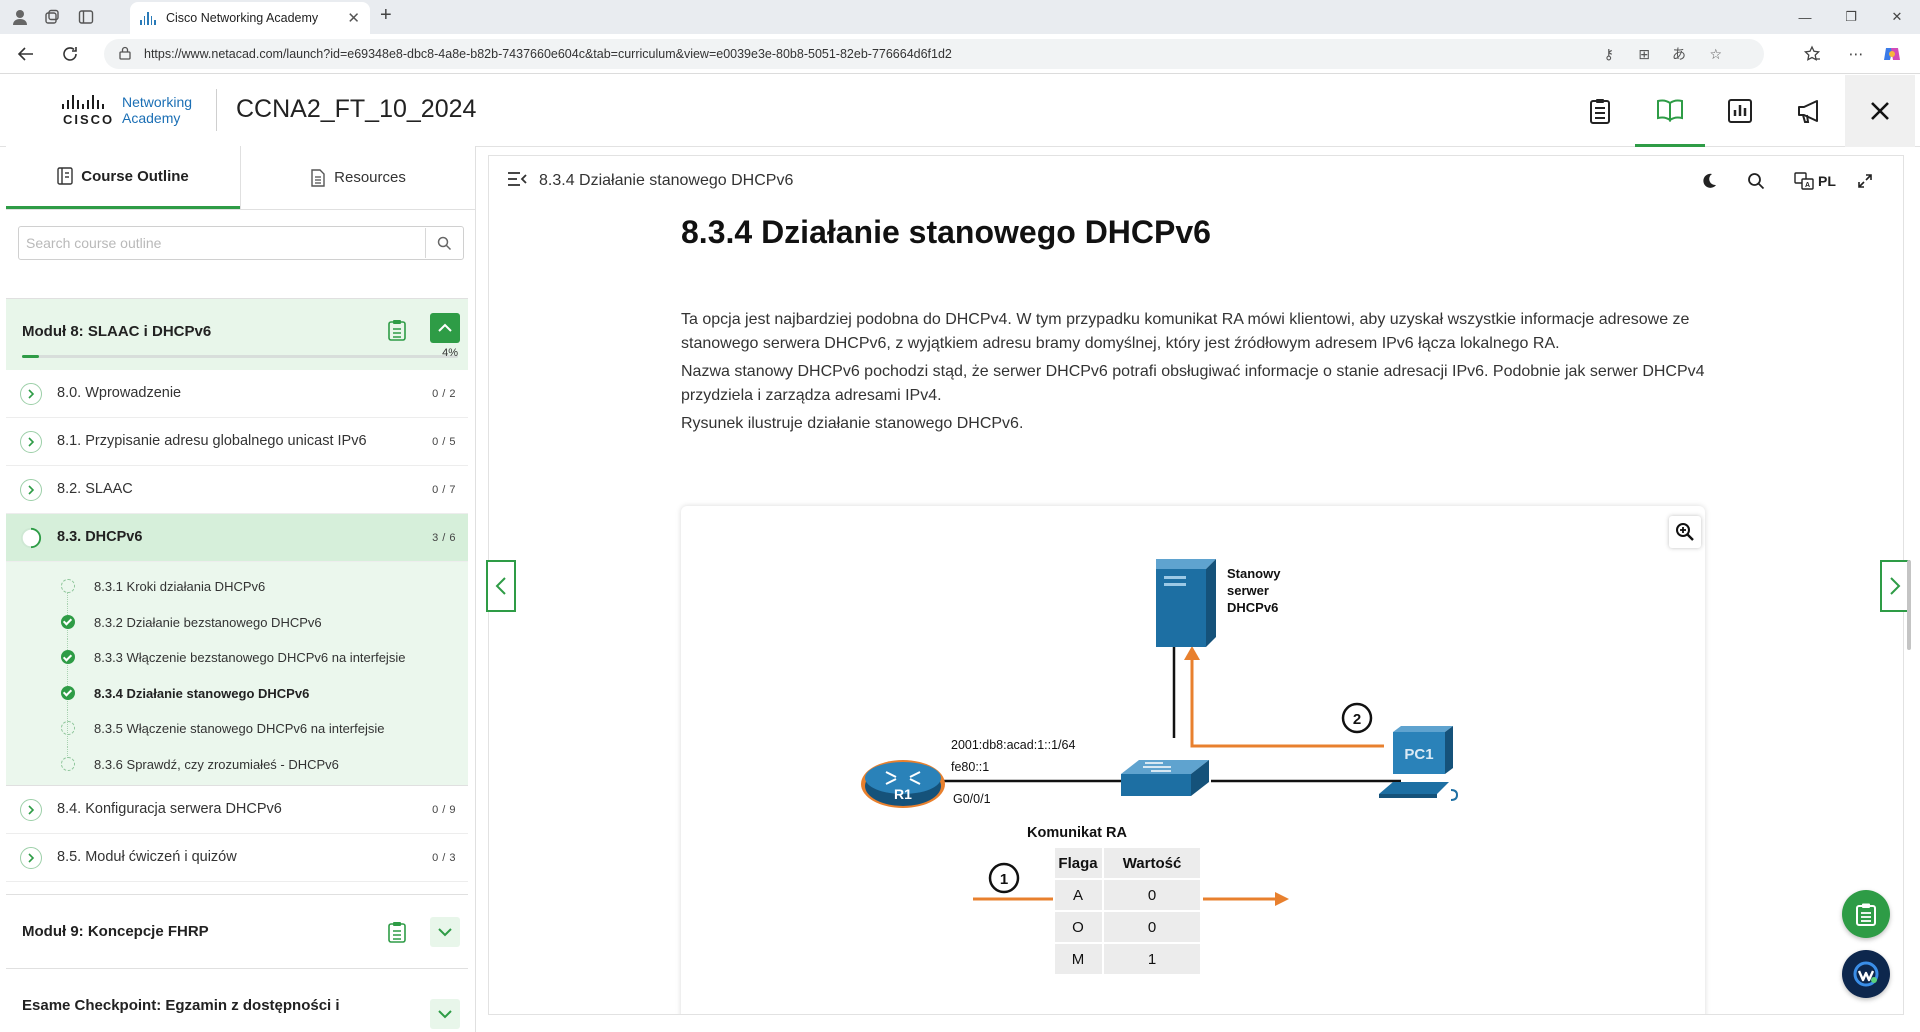 The width and height of the screenshot is (1920, 1032). What do you see at coordinates (1600, 111) in the screenshot?
I see `grades-button` at bounding box center [1600, 111].